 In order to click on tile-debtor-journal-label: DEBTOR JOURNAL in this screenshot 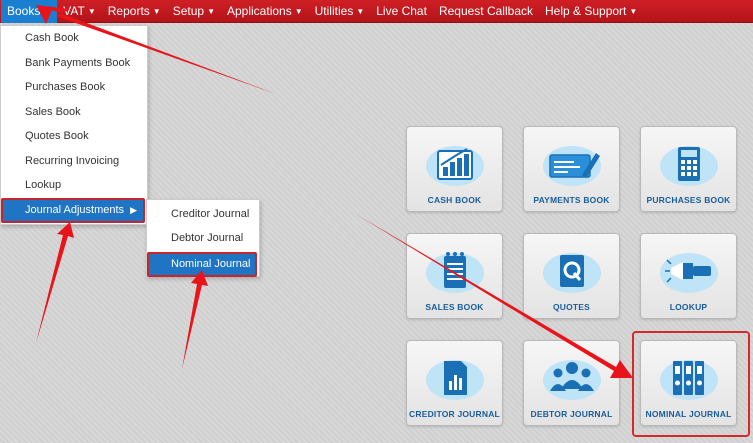, I will do `click(571, 414)`.